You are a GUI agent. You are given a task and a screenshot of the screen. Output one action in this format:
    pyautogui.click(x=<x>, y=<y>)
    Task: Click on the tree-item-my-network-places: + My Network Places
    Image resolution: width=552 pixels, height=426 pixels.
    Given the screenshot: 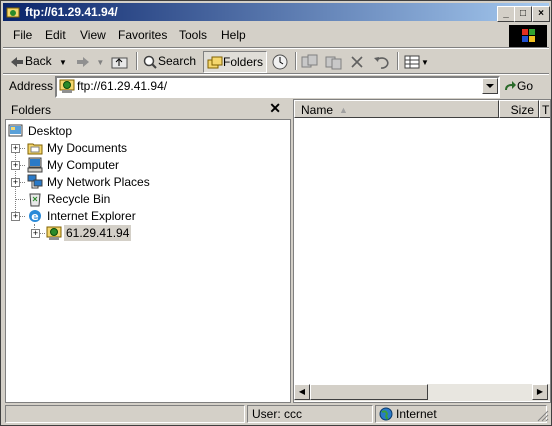 What is the action you would take?
    pyautogui.click(x=126, y=182)
    